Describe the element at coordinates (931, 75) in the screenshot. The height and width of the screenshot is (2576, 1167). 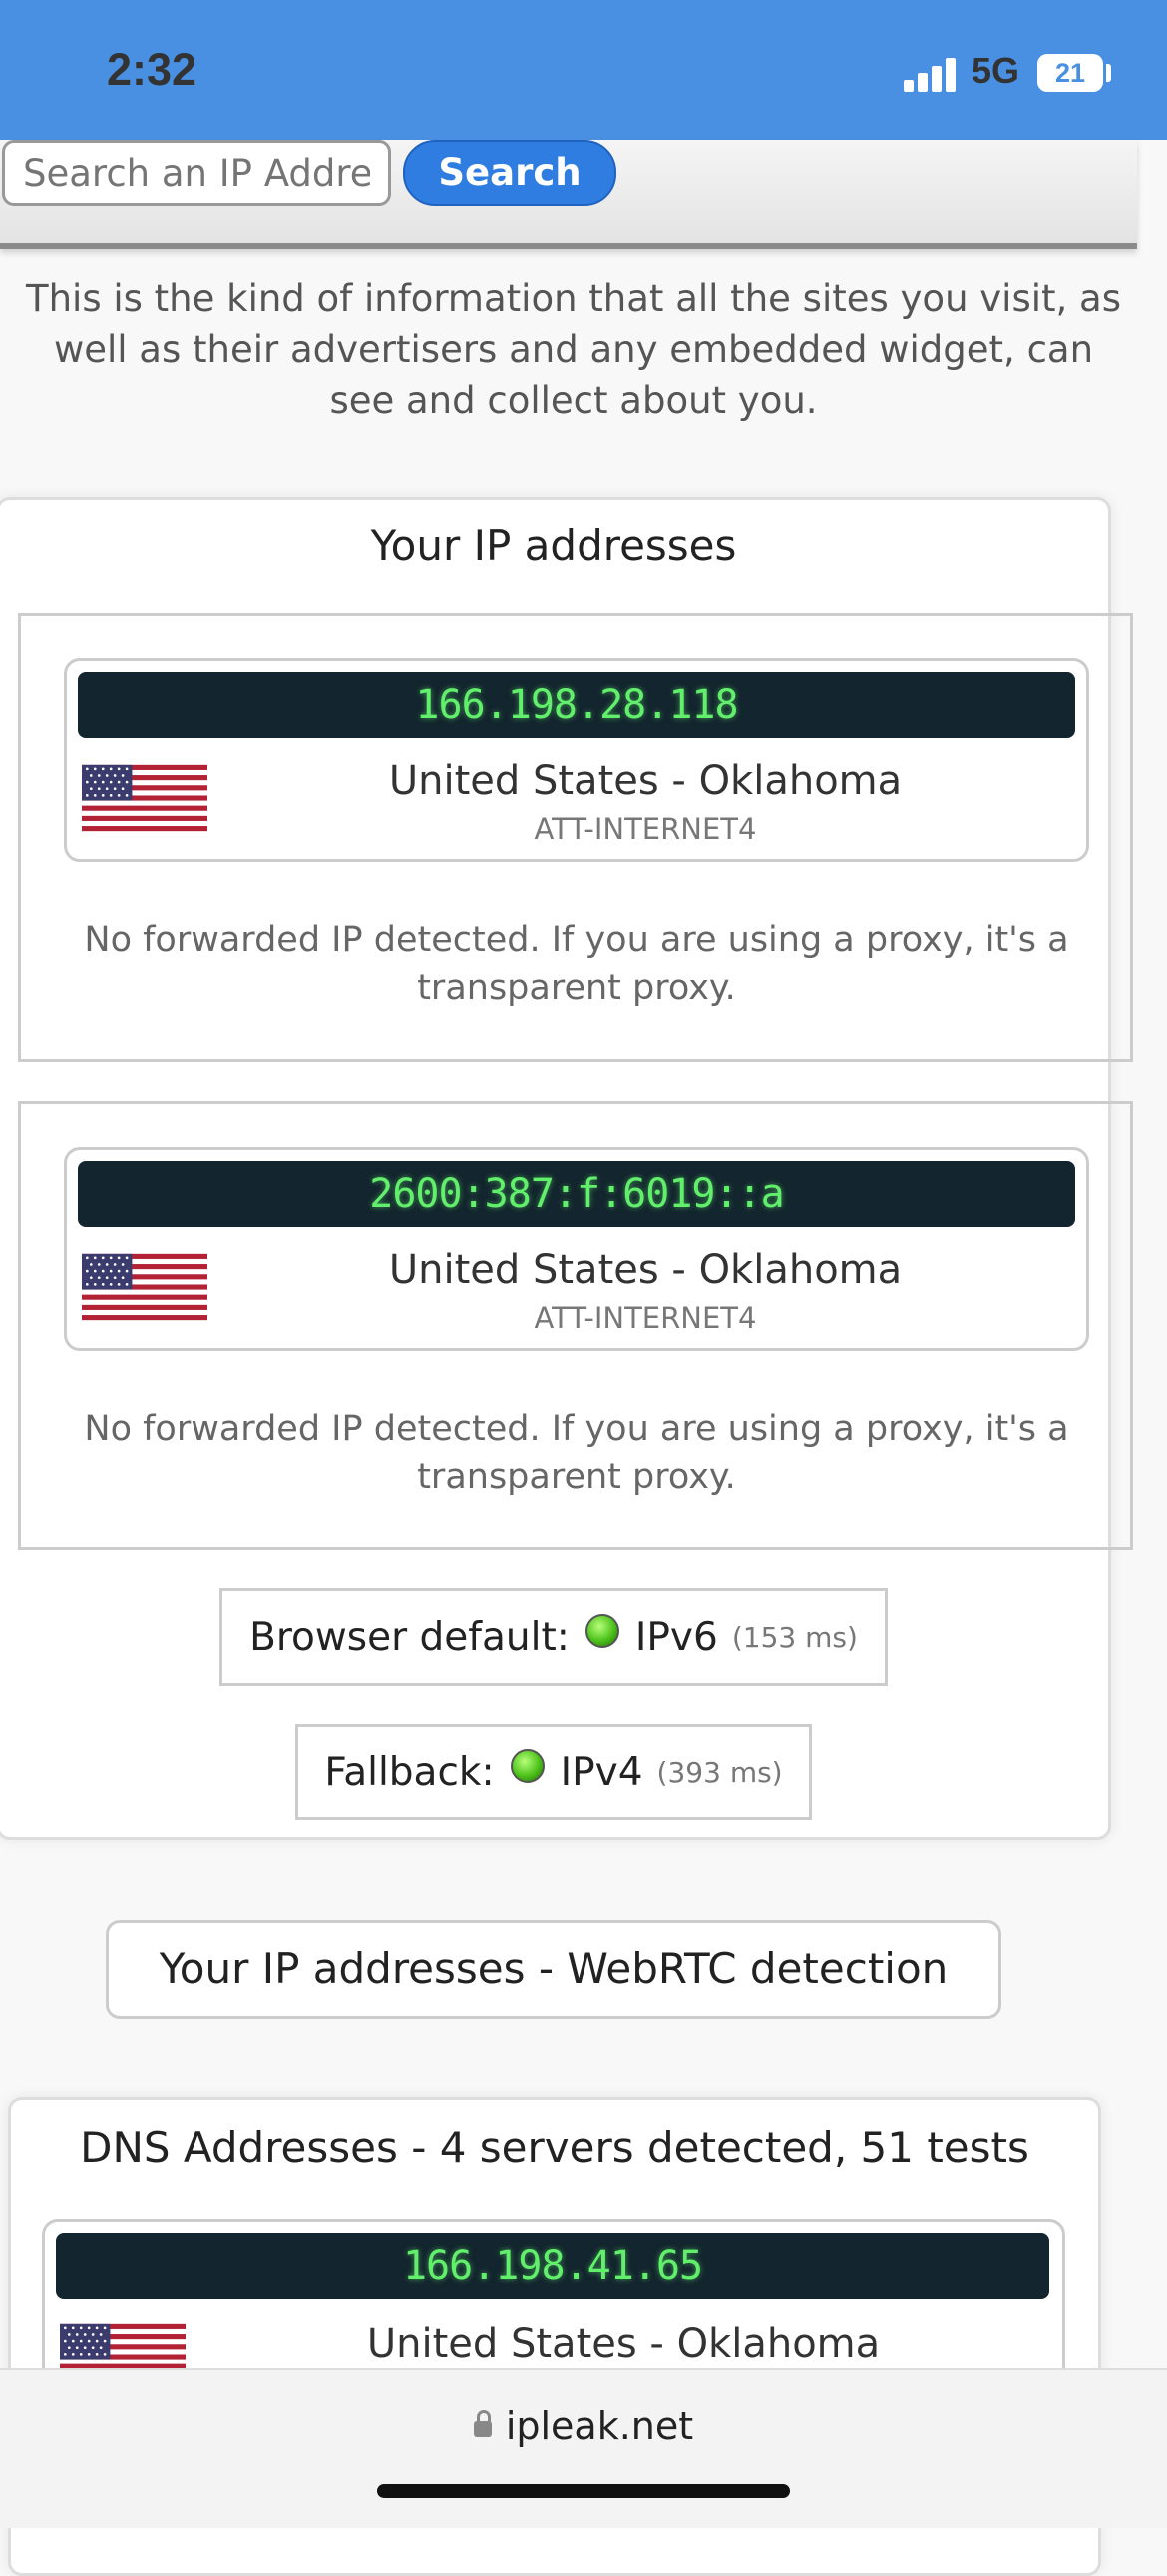
I see `signal-icon` at that location.